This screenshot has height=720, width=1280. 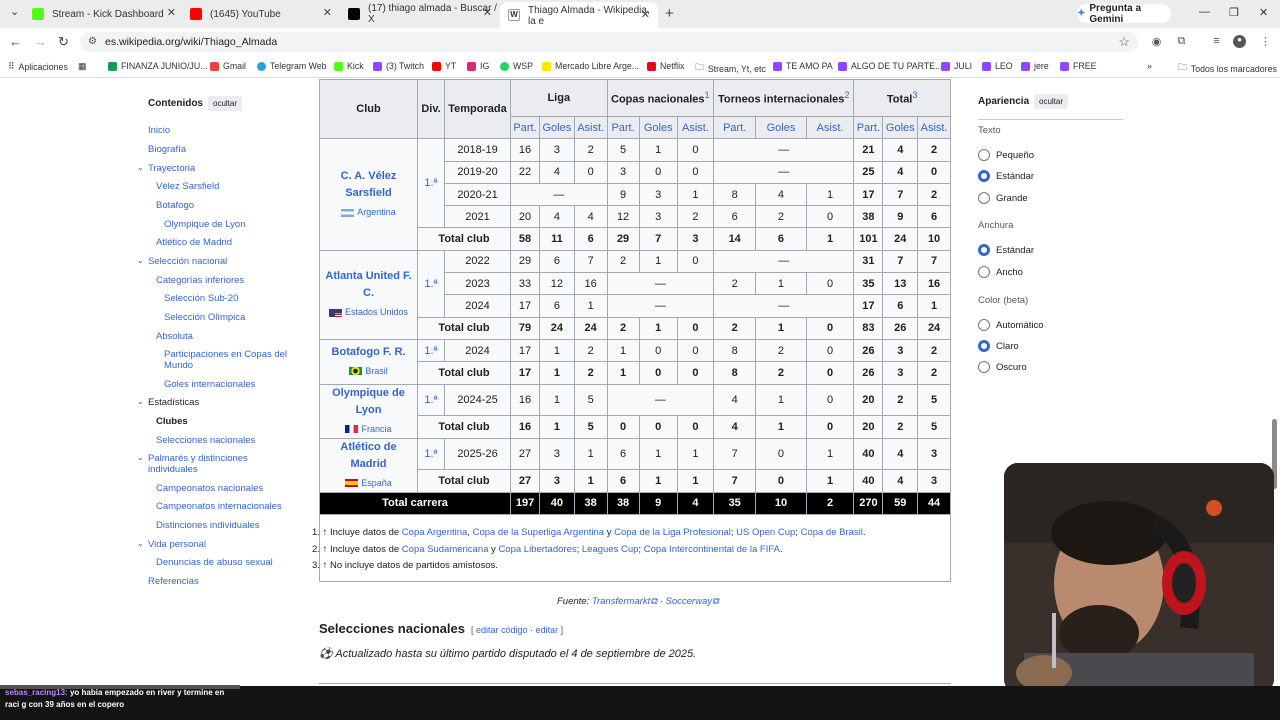 I want to click on radio-text-small: Pequeño, so click(x=1006, y=155).